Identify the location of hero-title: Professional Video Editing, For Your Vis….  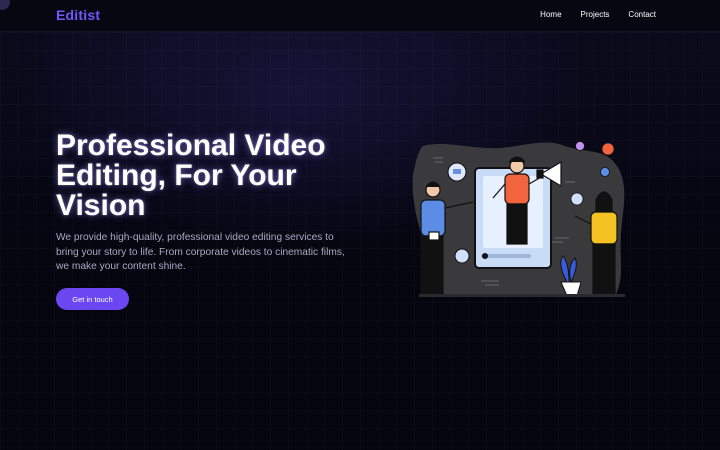
(191, 175).